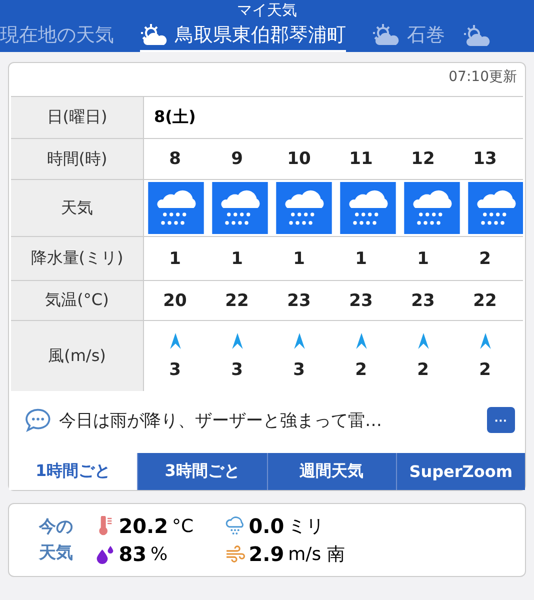  What do you see at coordinates (175, 301) in the screenshot?
I see `temperature-cell-text: 20` at bounding box center [175, 301].